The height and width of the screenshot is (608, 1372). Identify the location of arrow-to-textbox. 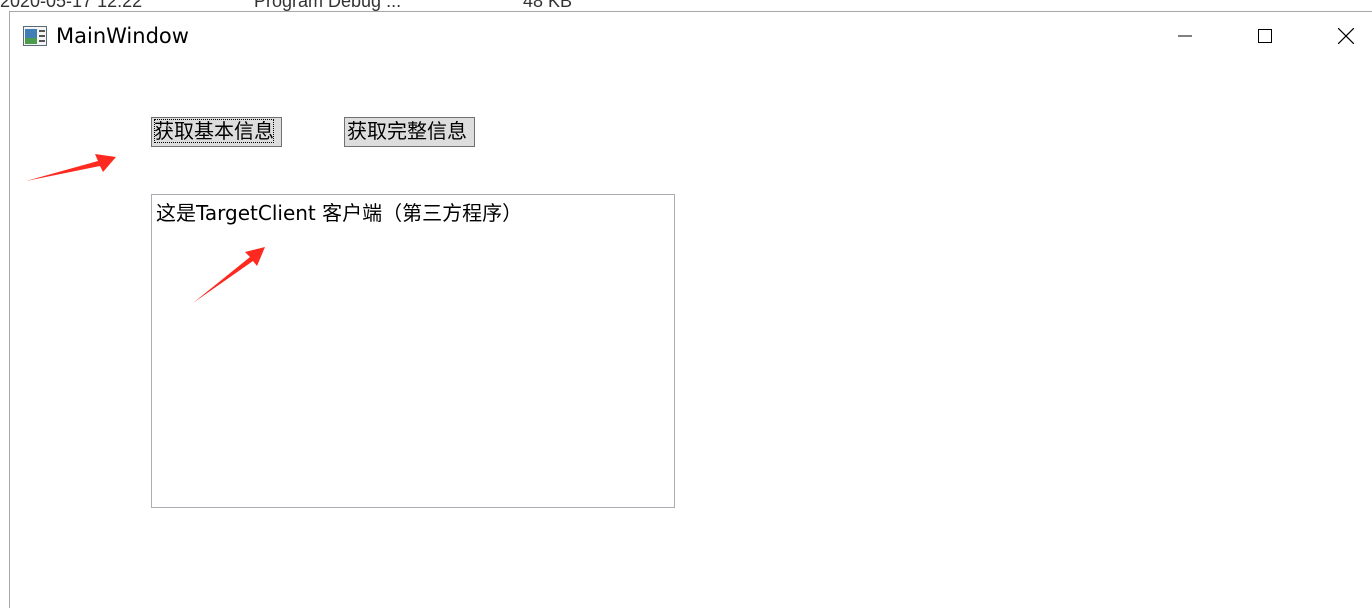
(229, 275).